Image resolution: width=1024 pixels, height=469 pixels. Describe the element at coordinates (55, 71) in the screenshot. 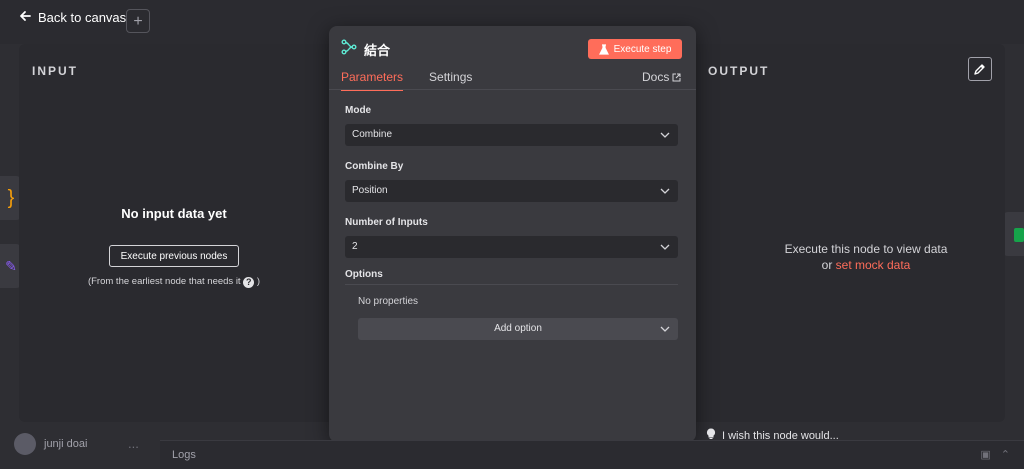

I see `input-panel-title: INPUT` at that location.